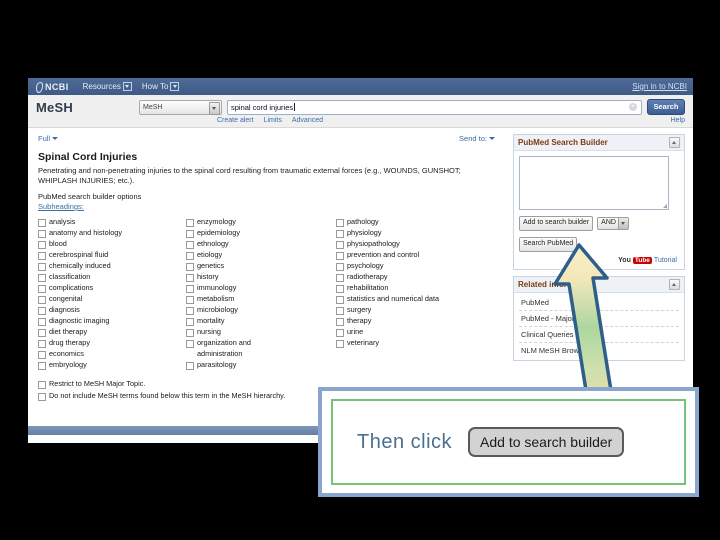 The image size is (720, 540). Describe the element at coordinates (261, 254) in the screenshot. I see `subheading-checkbox: etiology` at that location.